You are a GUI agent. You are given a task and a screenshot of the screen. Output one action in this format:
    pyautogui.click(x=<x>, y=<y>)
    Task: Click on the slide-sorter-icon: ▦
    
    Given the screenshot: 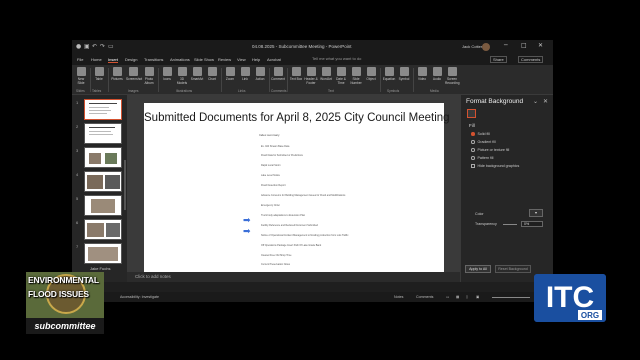 What is the action you would take?
    pyautogui.click(x=457, y=297)
    